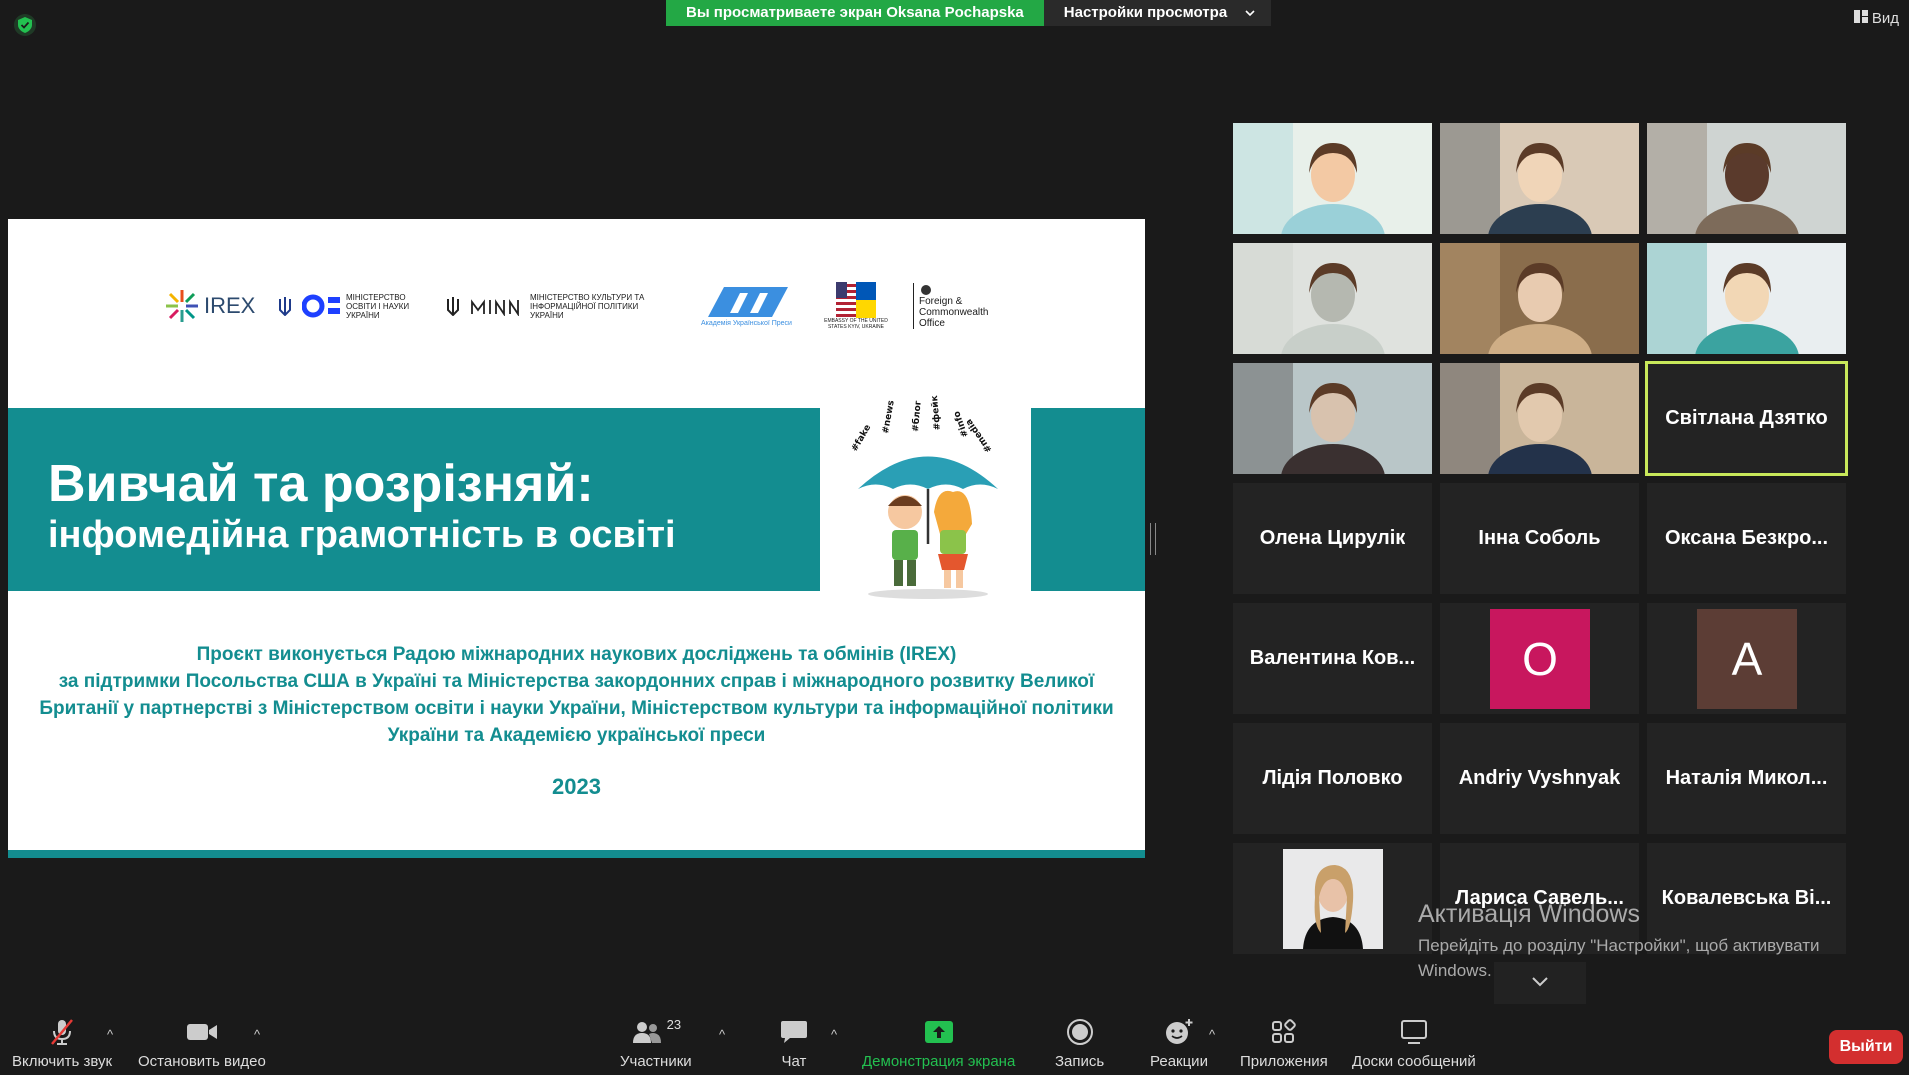 Image resolution: width=1909 pixels, height=1075 pixels. Describe the element at coordinates (928, 499) in the screenshot. I see `children-umbrella-illustration: #fake #news #блог #фейк #info #media` at that location.